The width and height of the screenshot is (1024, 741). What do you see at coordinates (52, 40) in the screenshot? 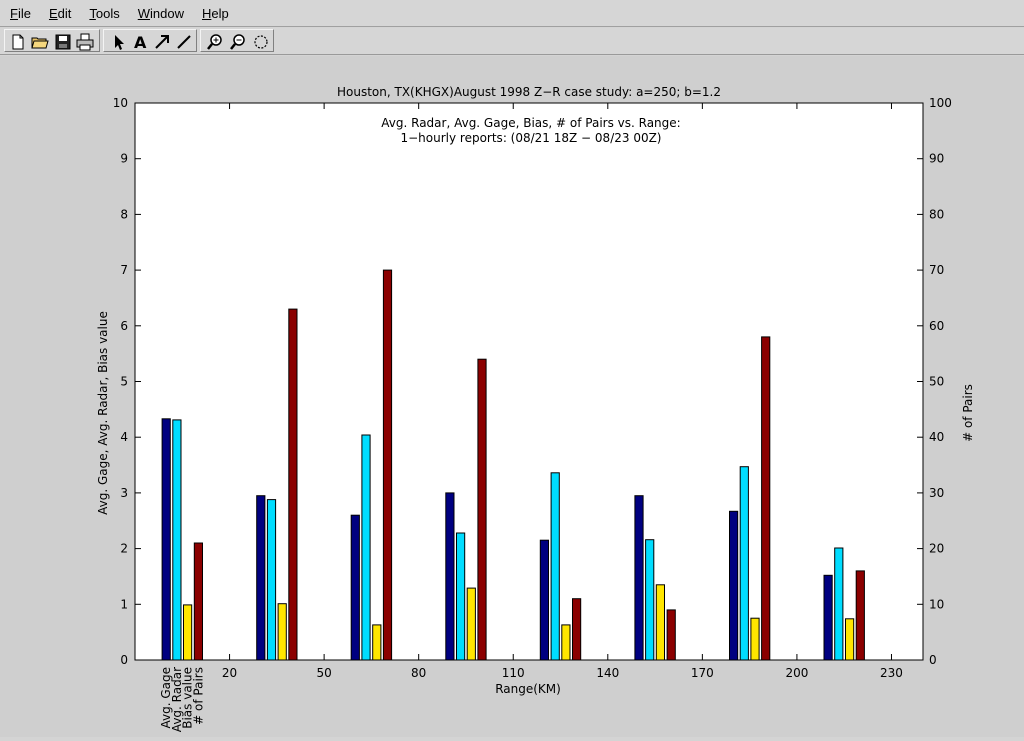
I see `file-tools-group` at bounding box center [52, 40].